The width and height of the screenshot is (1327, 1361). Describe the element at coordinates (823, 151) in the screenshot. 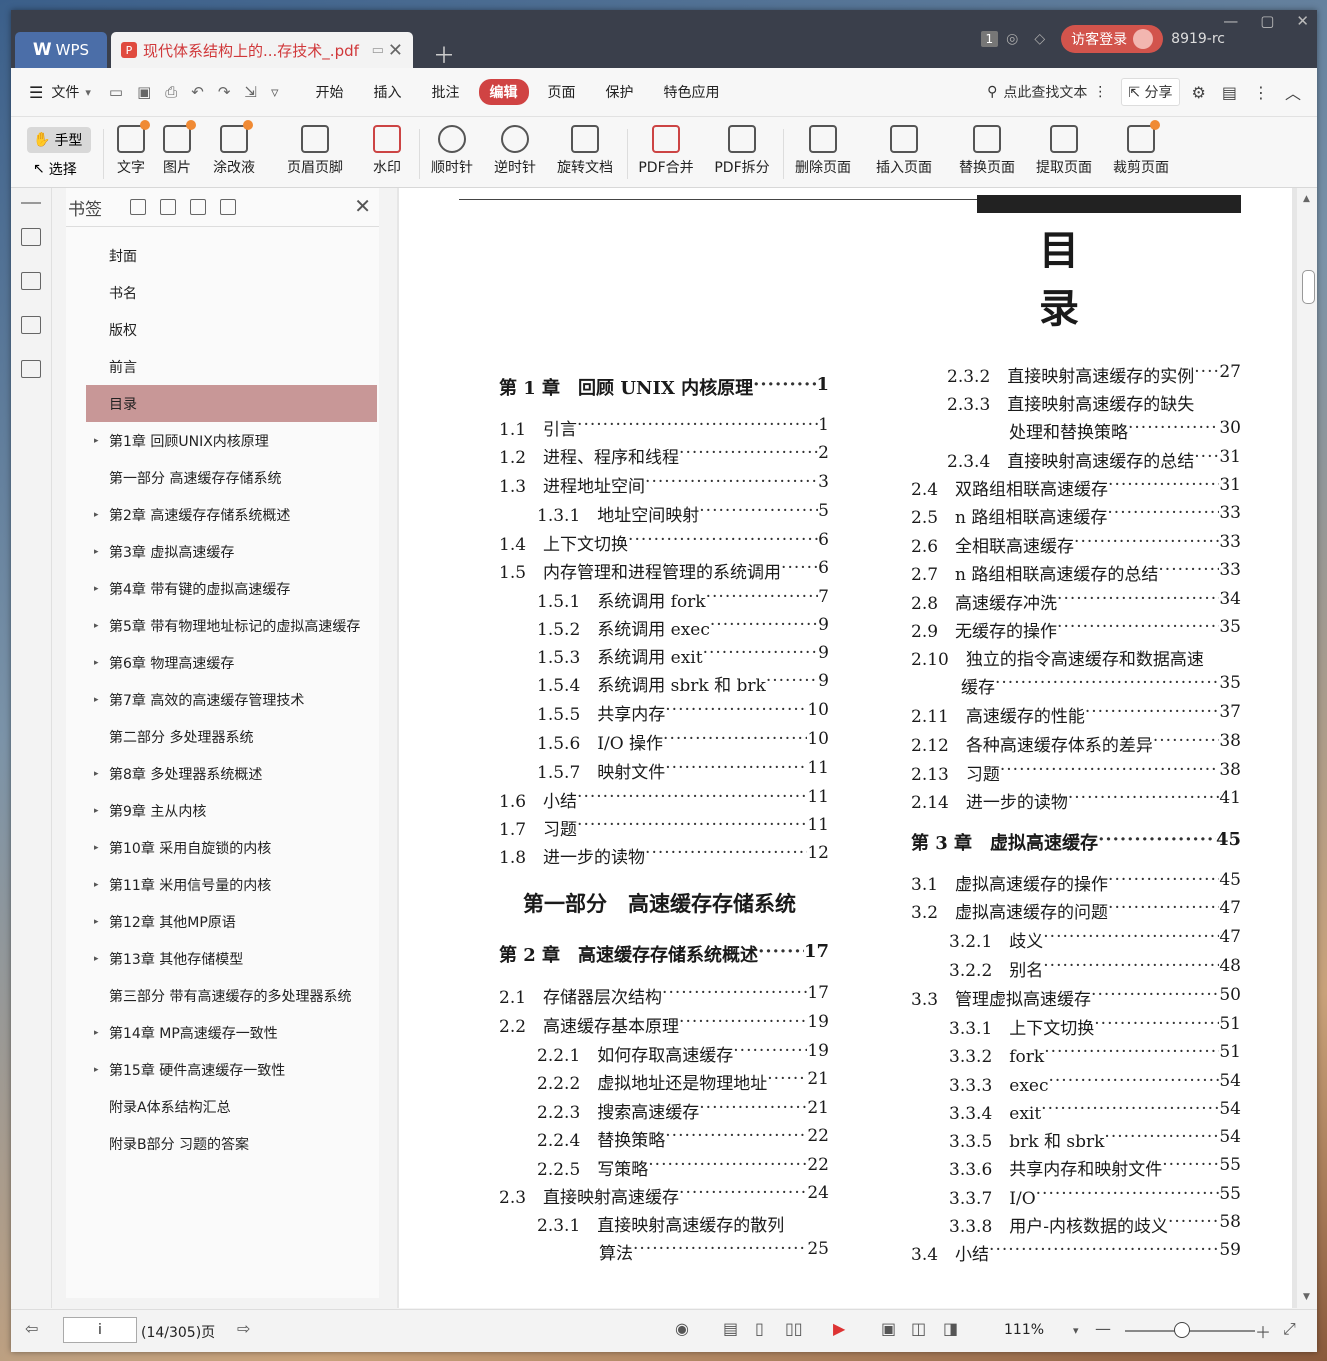

I see `delete-page-button: 删除页面` at that location.